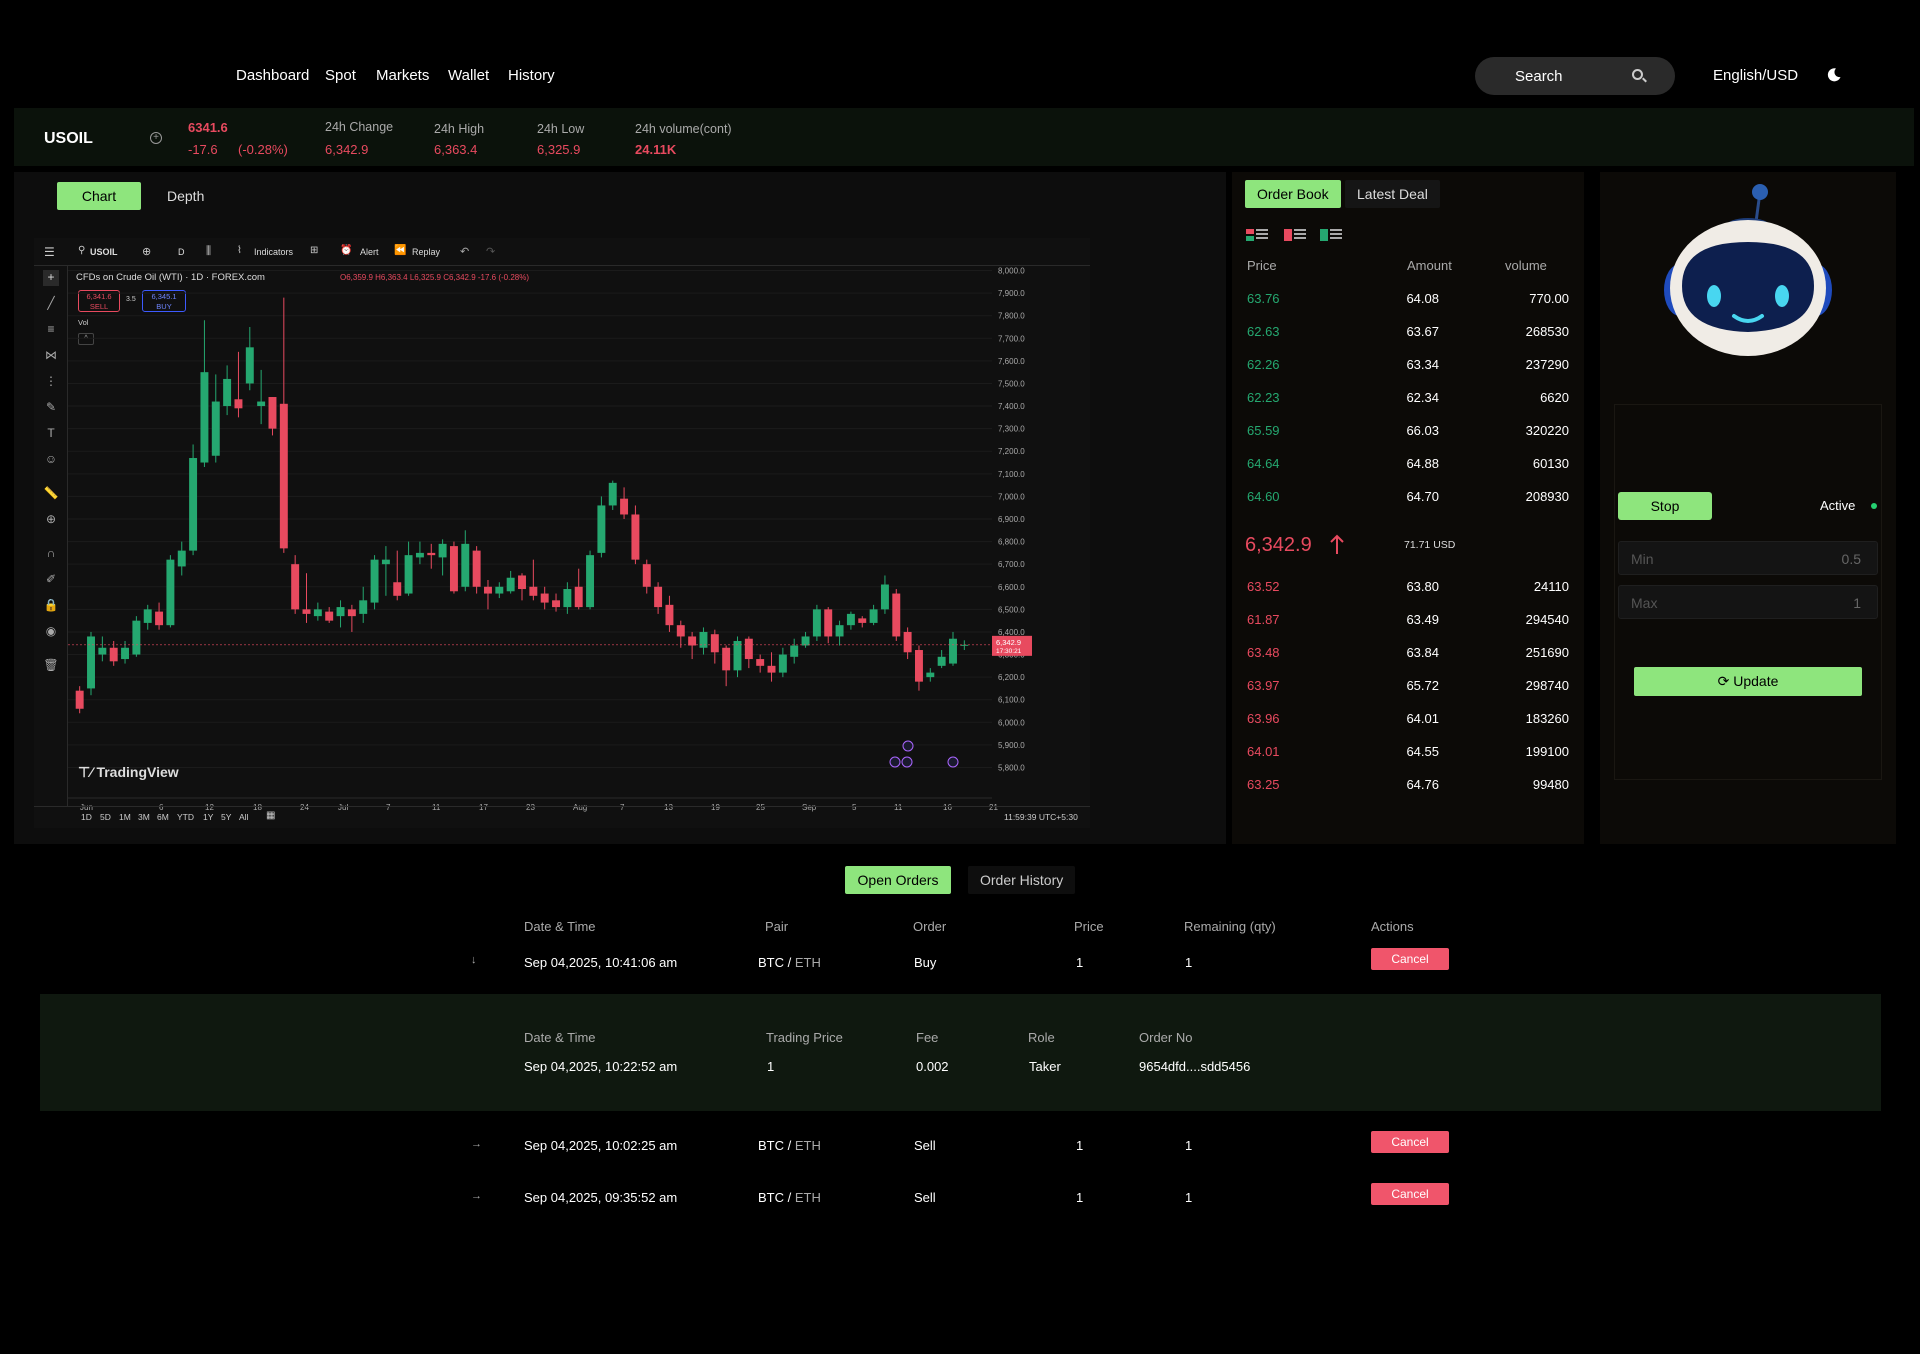 The image size is (1920, 1354). What do you see at coordinates (51, 580) in the screenshot?
I see `draw-mode-icon: ✐` at bounding box center [51, 580].